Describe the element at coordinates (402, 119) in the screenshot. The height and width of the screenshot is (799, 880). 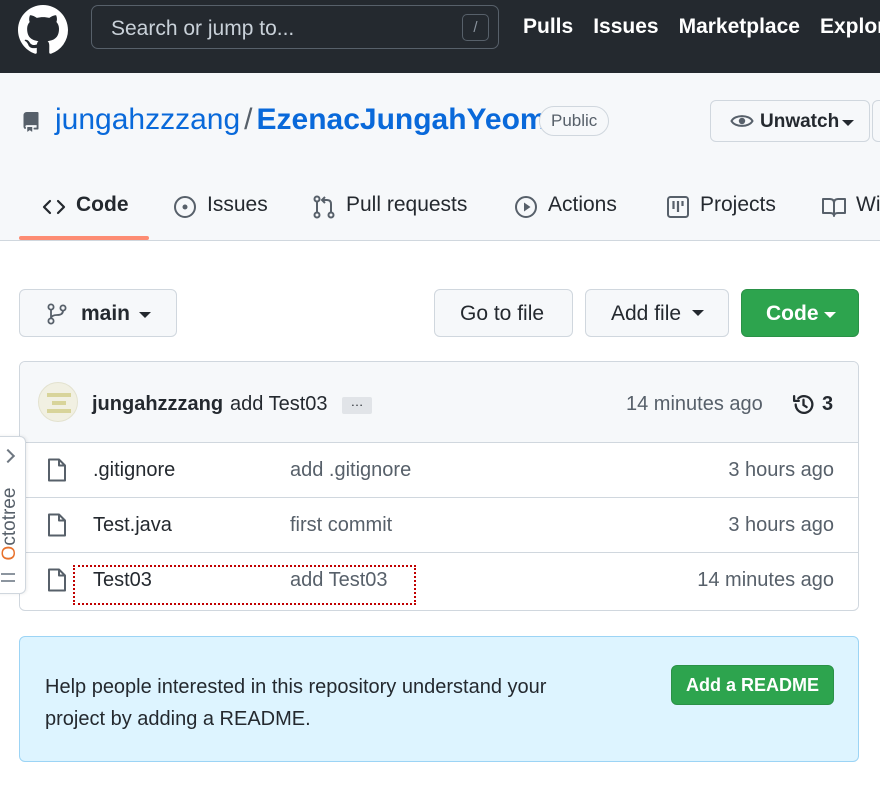
I see `repo-name-link: EzenacJungahYeom` at that location.